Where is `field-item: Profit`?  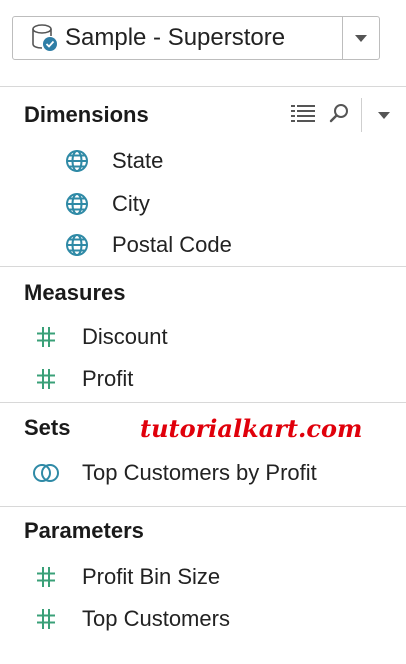
field-item: Profit is located at coordinates (83, 379).